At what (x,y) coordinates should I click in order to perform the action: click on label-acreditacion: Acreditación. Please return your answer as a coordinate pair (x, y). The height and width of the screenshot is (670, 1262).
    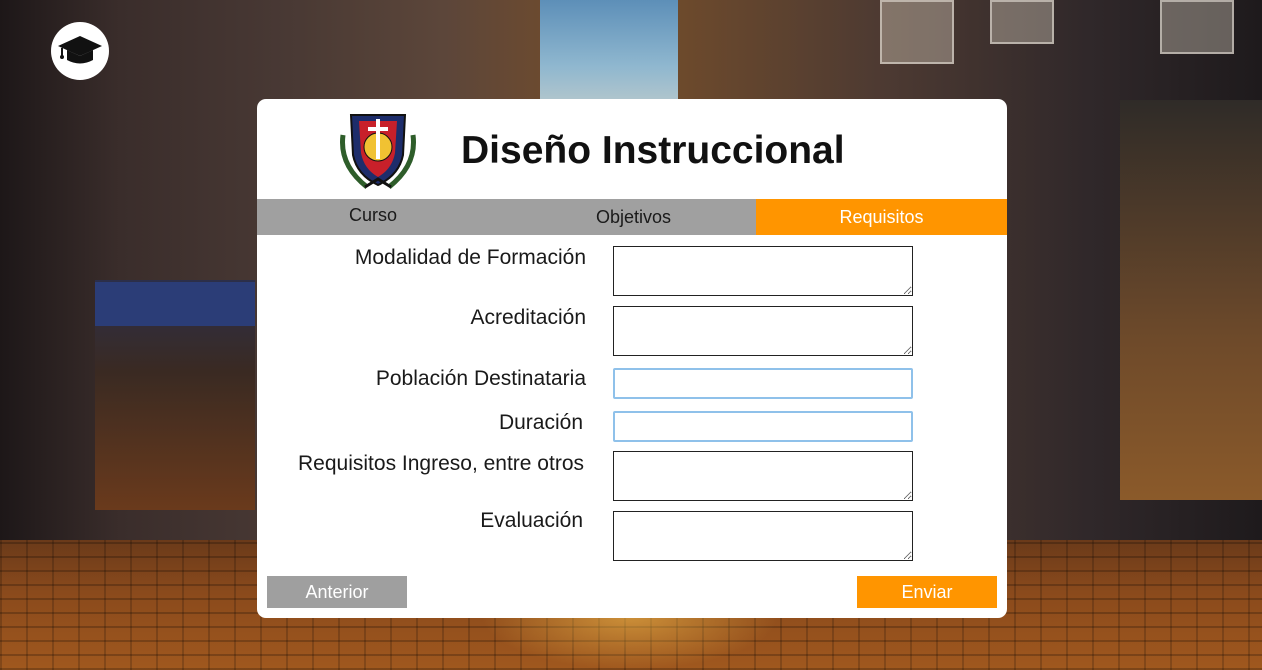
    Looking at the image, I should click on (528, 317).